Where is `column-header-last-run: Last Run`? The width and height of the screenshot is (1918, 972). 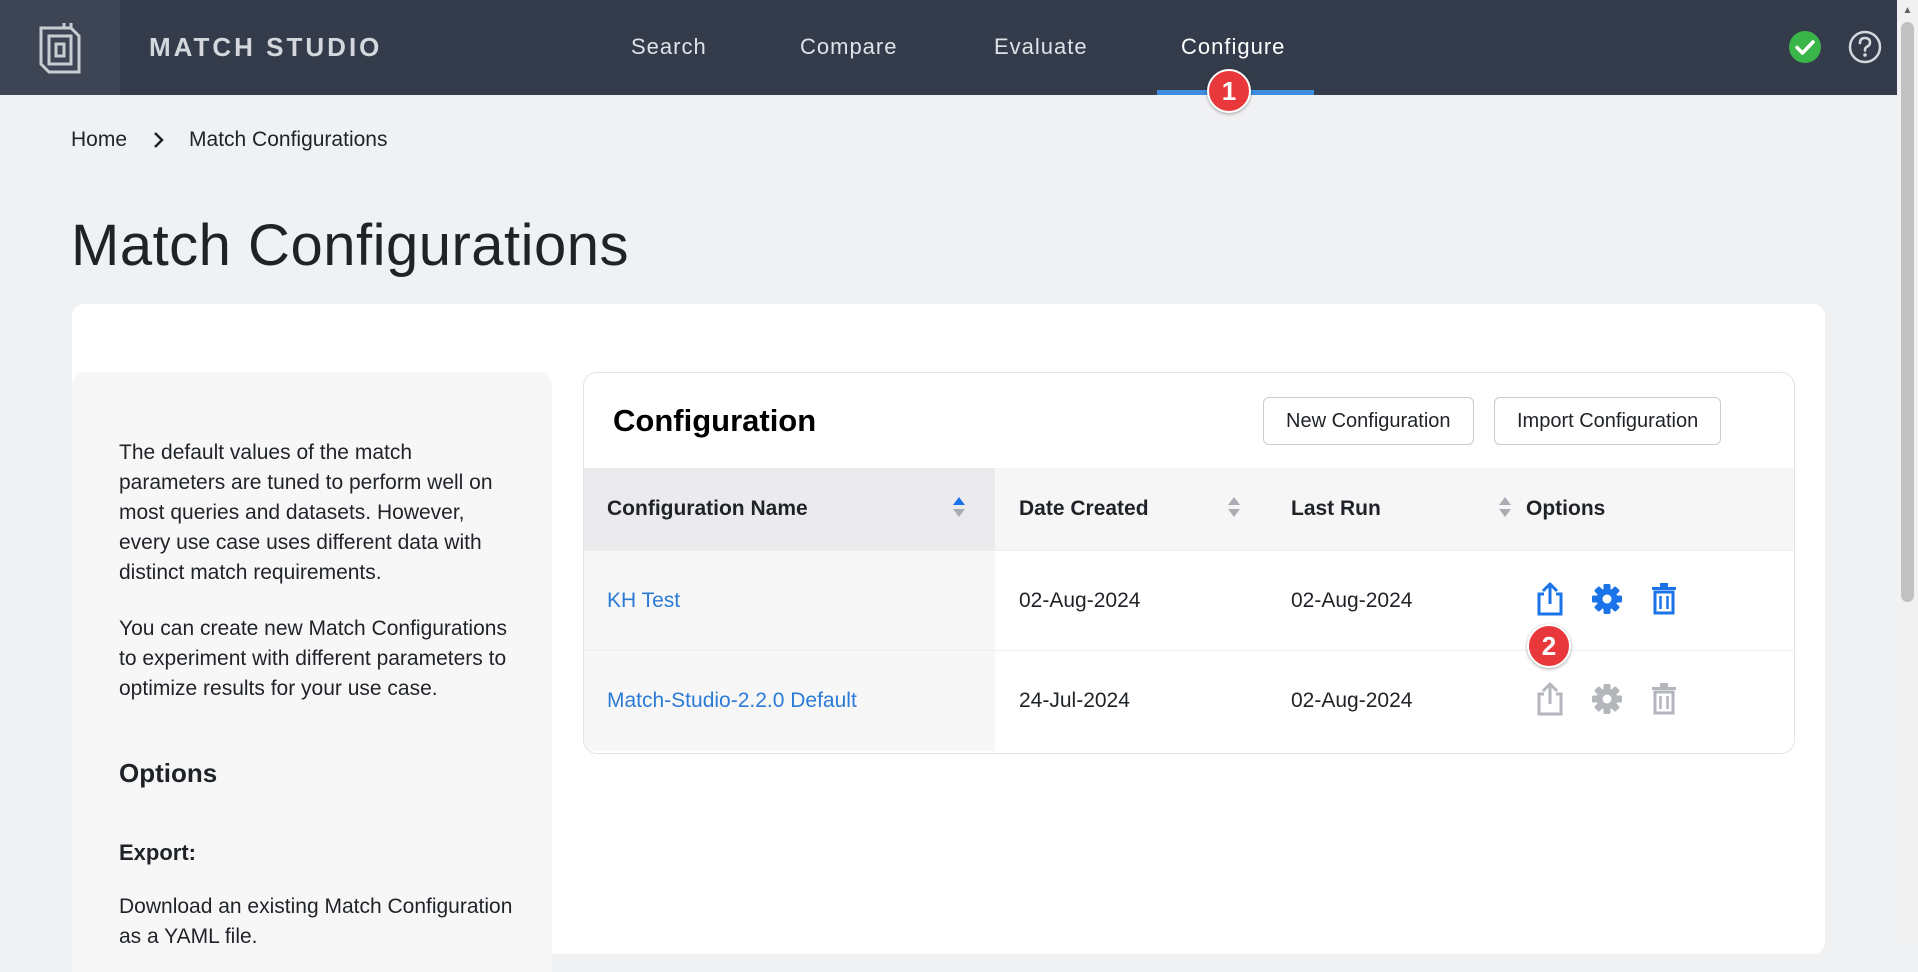 column-header-last-run: Last Run is located at coordinates (1336, 509).